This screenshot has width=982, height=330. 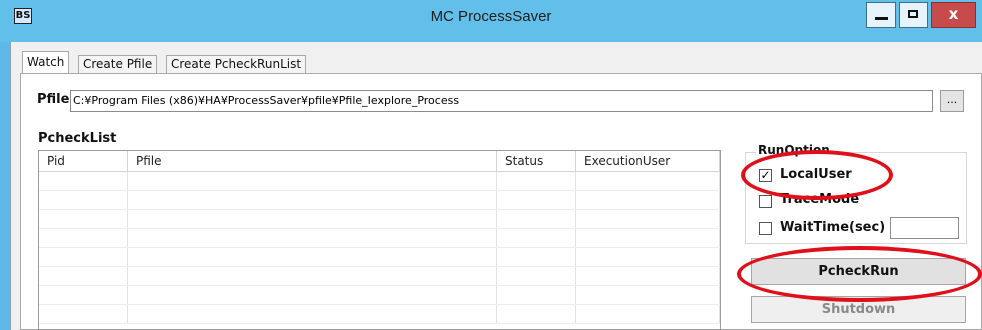 What do you see at coordinates (118, 64) in the screenshot?
I see `tab-create-pfile: Create Pfile` at bounding box center [118, 64].